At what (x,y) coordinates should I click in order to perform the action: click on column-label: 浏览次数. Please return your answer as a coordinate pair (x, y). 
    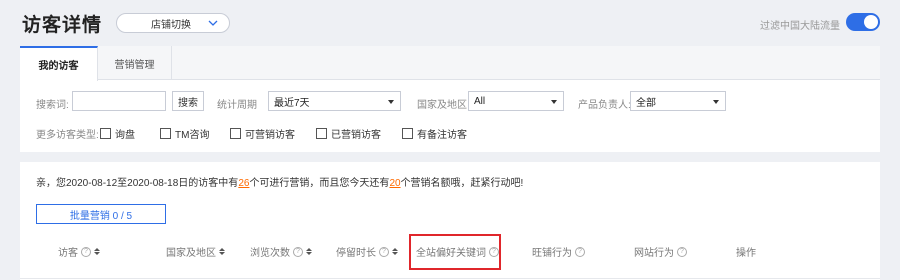
    Looking at the image, I should click on (270, 253).